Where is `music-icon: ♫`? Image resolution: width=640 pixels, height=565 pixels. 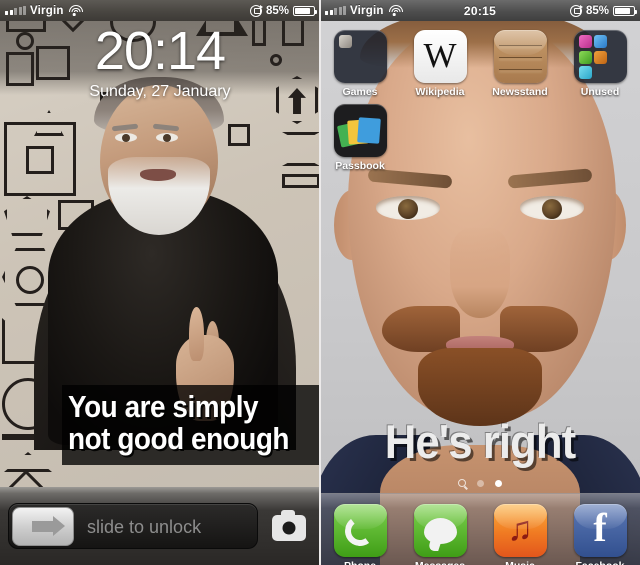 music-icon: ♫ is located at coordinates (520, 530).